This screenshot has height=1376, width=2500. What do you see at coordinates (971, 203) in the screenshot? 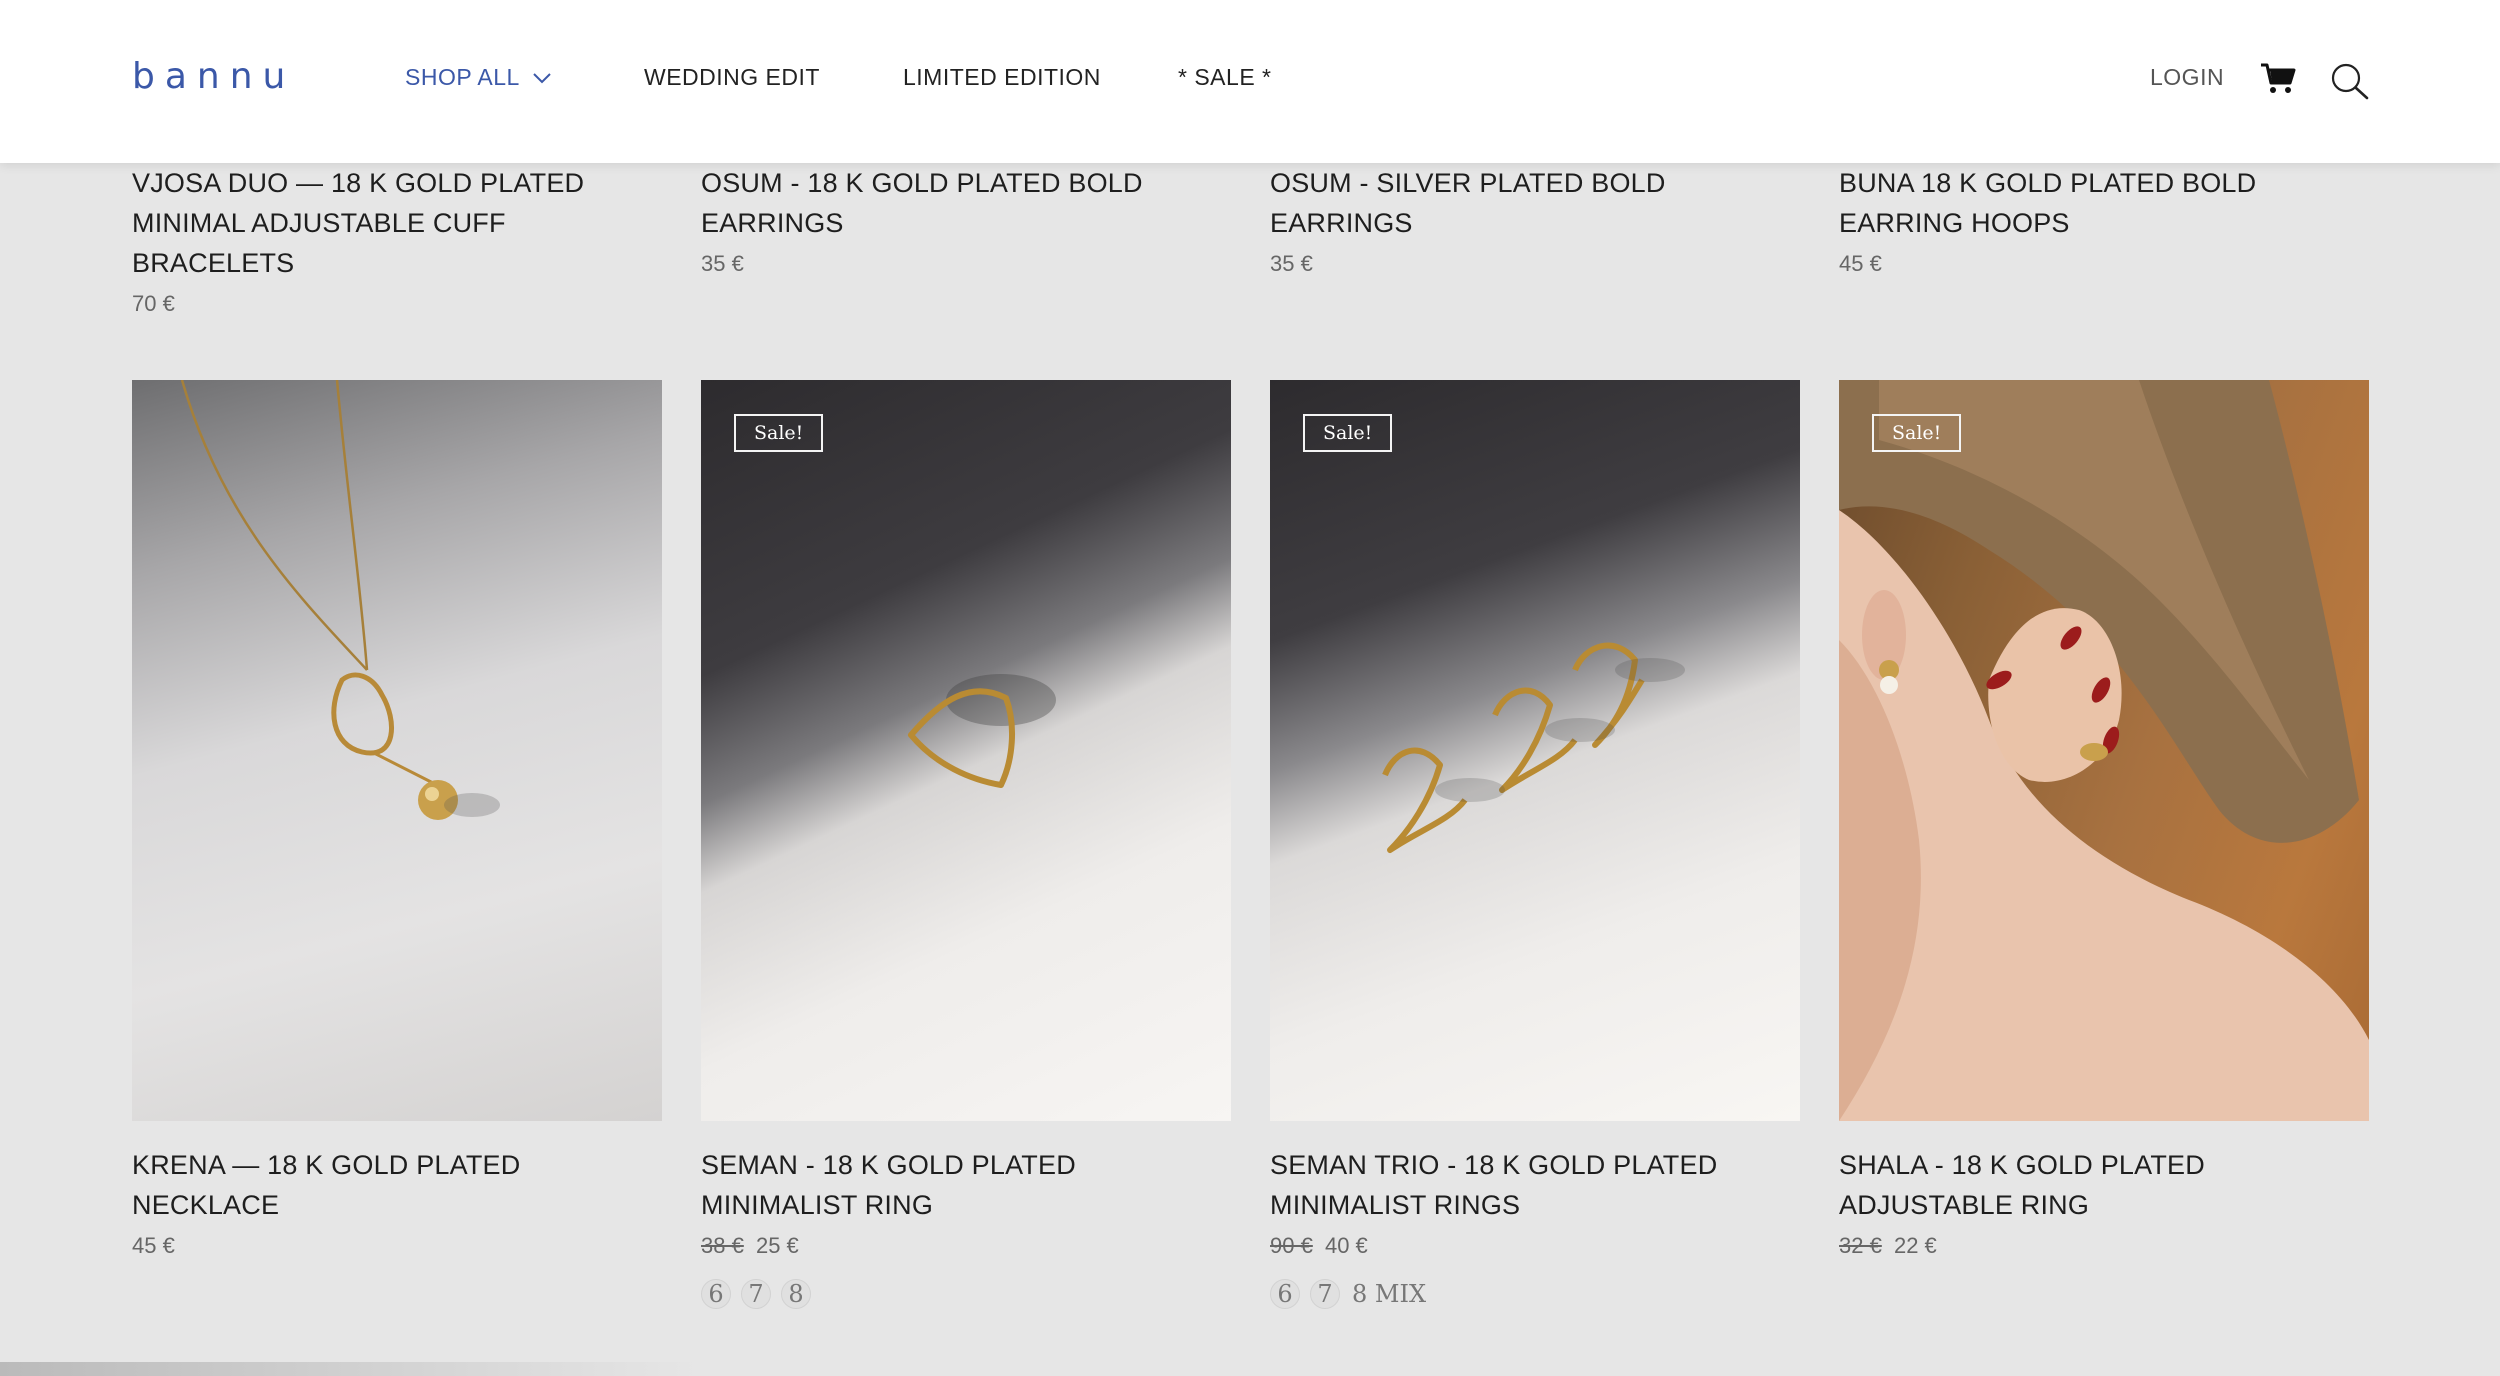
I see `product-title: OSUM - 18 K GOLD PLATED BOLD EARRINGS` at bounding box center [971, 203].